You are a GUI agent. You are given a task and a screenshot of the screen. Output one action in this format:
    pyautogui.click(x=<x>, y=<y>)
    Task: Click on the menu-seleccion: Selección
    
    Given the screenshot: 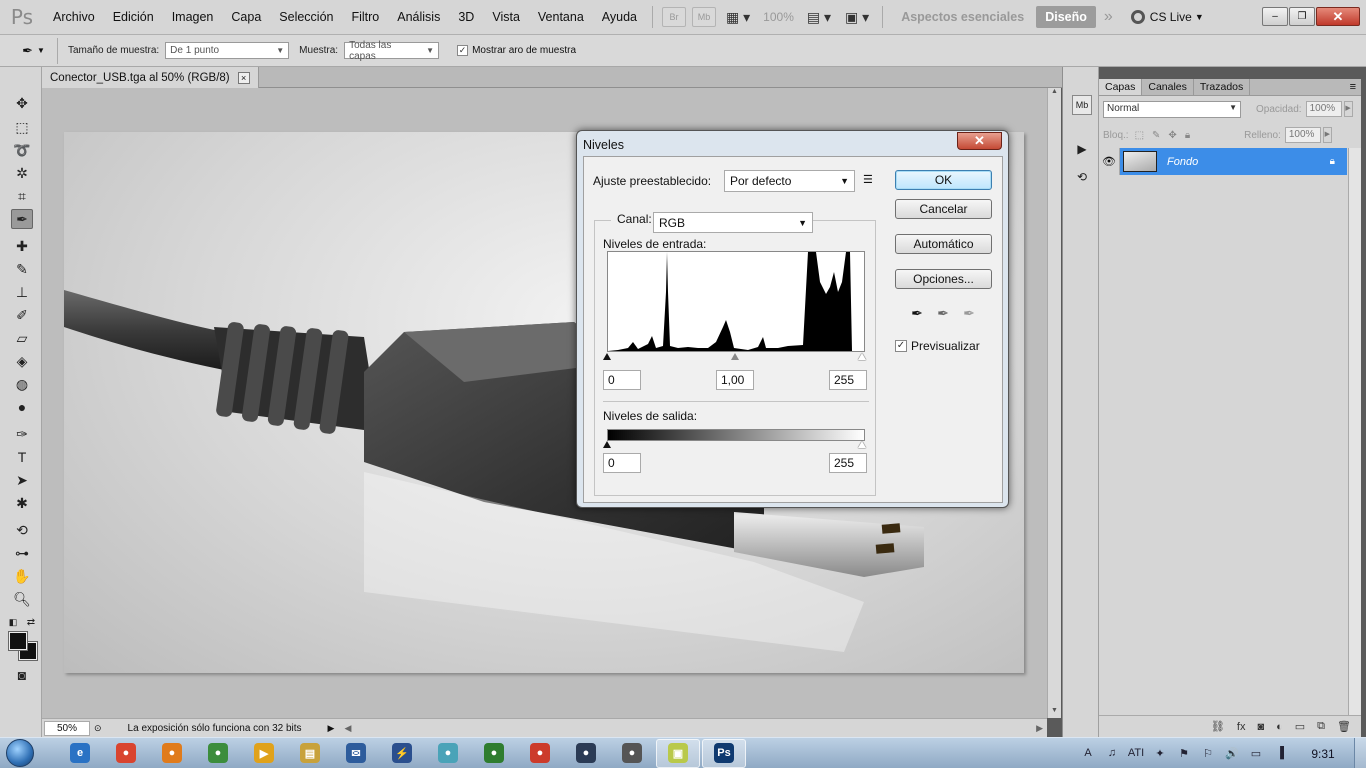 What is the action you would take?
    pyautogui.click(x=306, y=17)
    